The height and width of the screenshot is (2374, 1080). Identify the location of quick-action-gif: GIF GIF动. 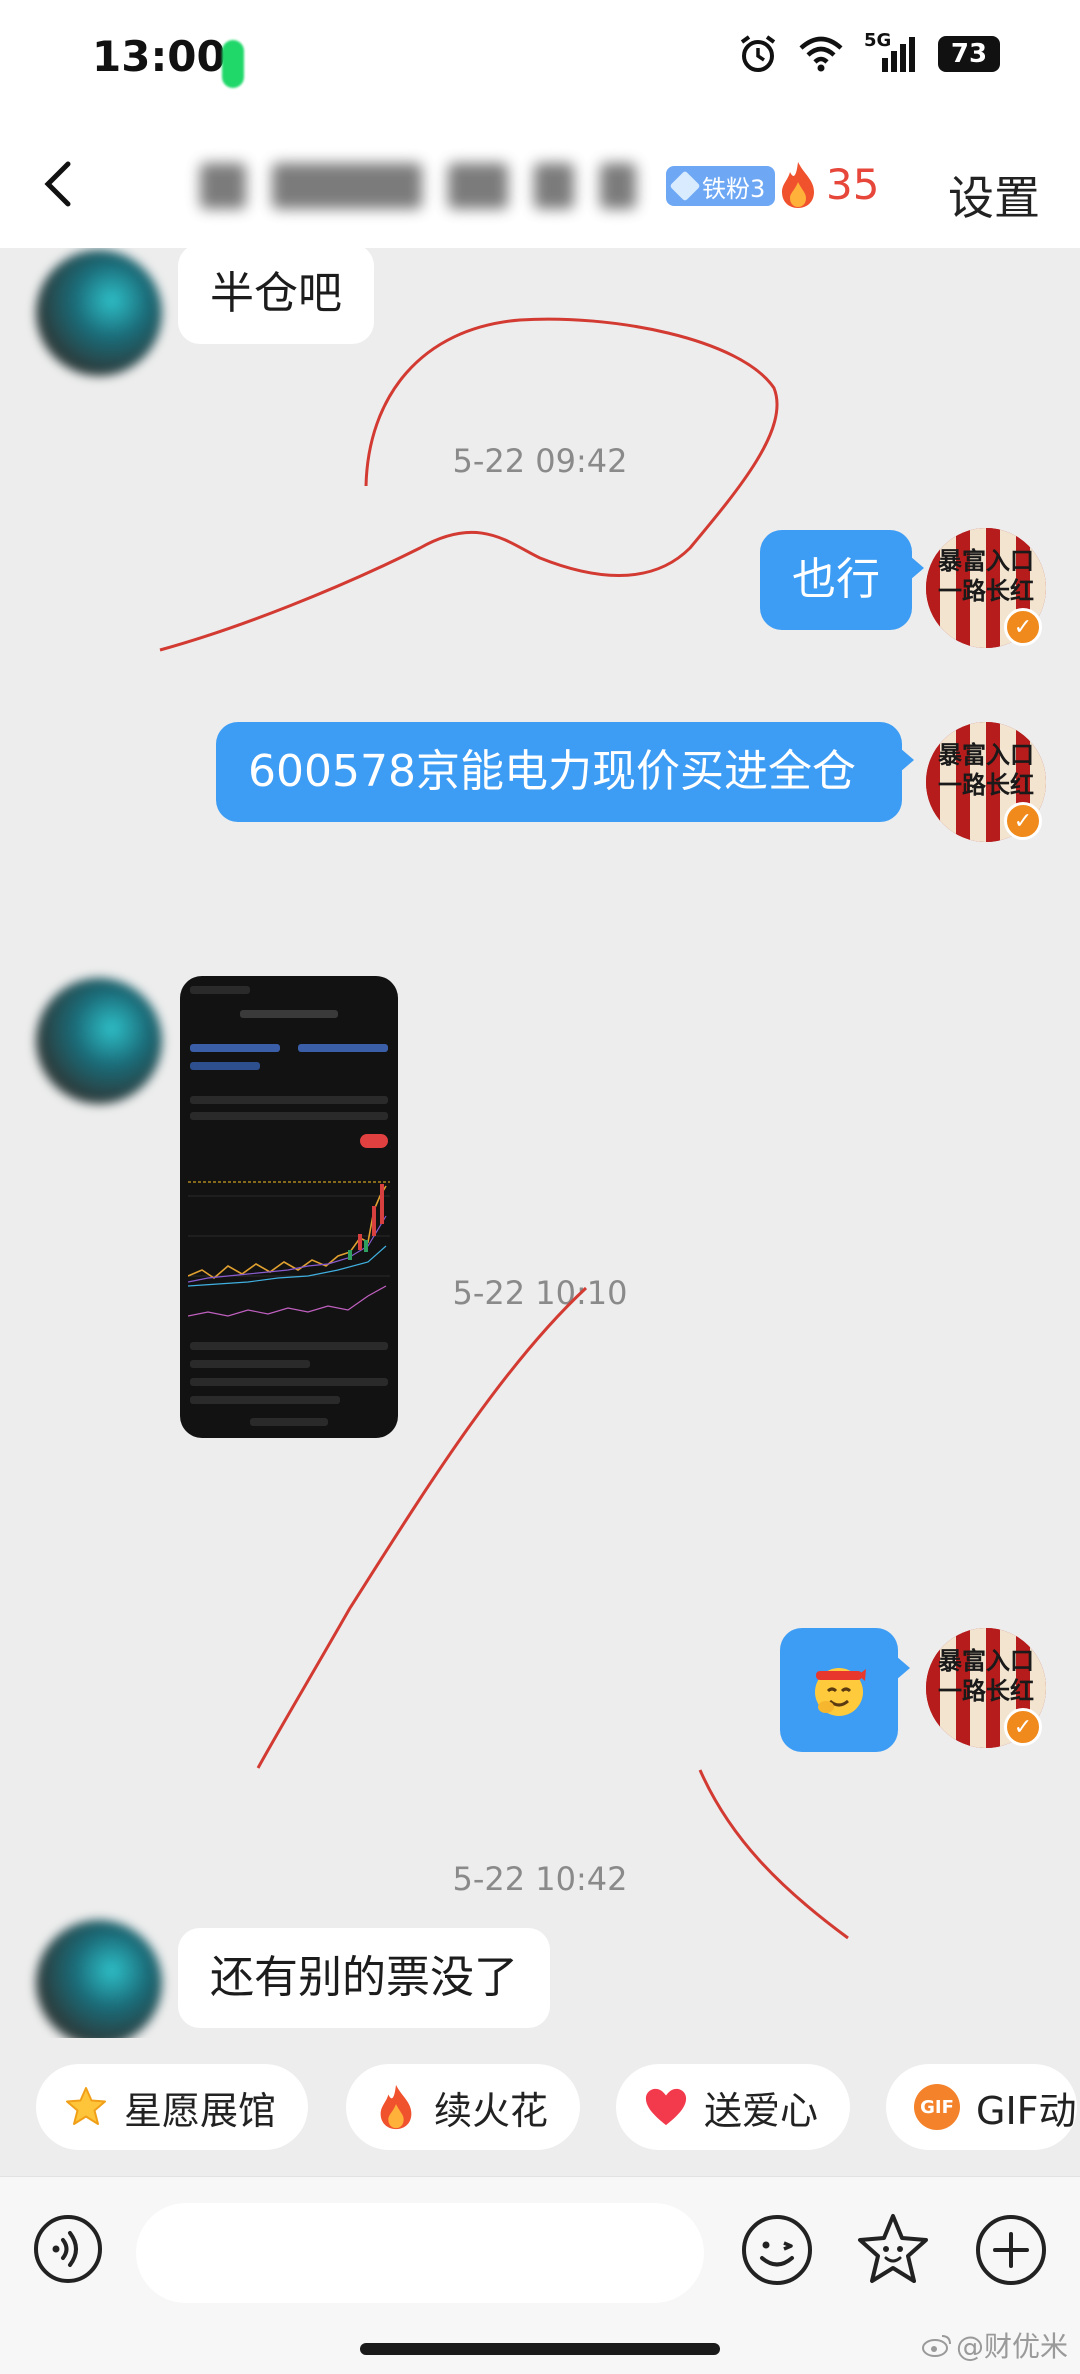
(981, 2107).